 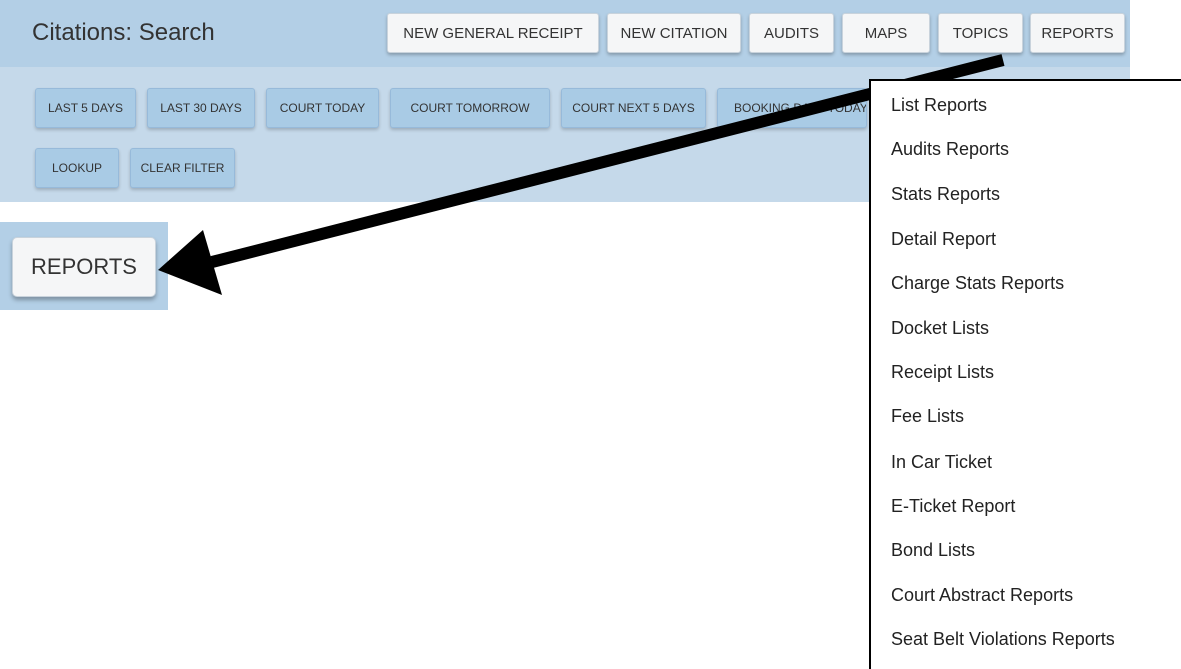 I want to click on last-30-days-button: LAST 30 DAYS, so click(x=201, y=108).